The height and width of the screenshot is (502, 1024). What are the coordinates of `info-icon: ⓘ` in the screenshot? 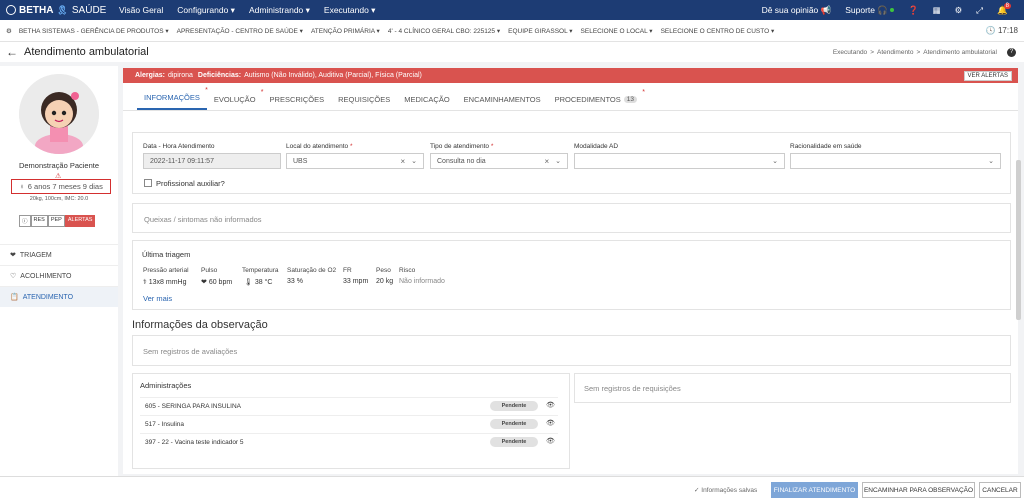 It's located at (25, 221).